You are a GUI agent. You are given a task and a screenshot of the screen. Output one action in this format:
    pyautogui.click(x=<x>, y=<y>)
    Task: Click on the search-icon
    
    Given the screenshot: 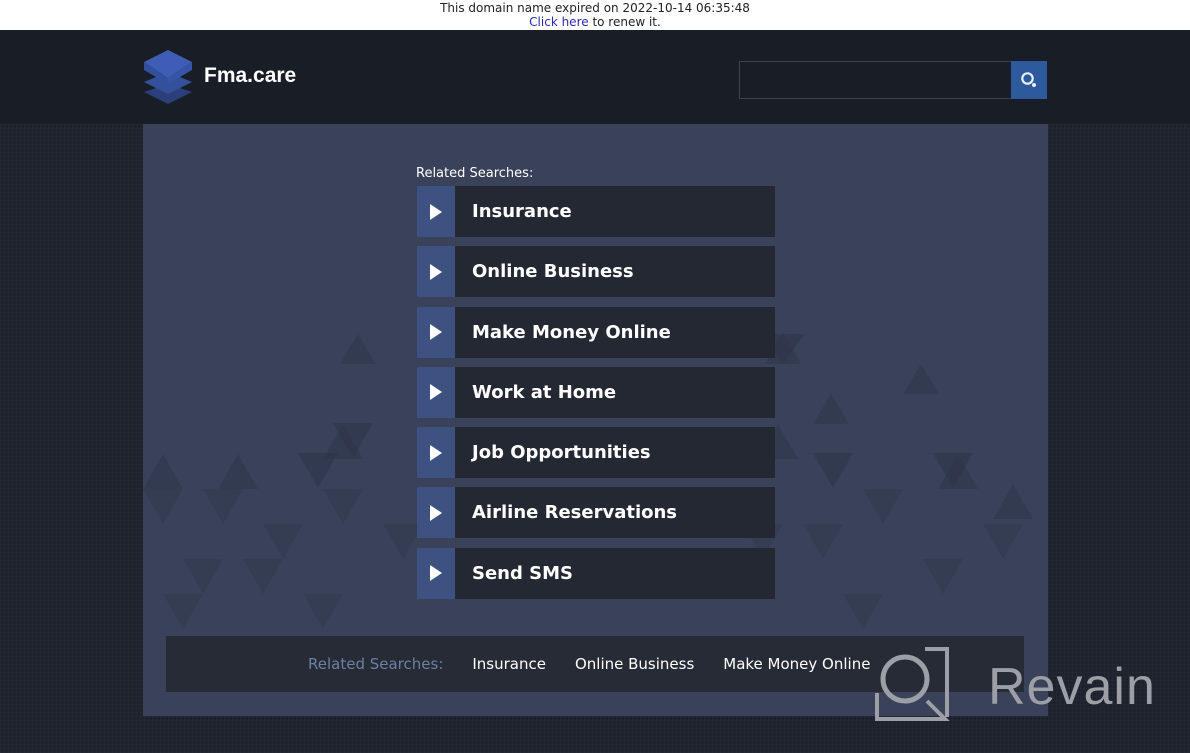 What is the action you would take?
    pyautogui.click(x=1028, y=79)
    